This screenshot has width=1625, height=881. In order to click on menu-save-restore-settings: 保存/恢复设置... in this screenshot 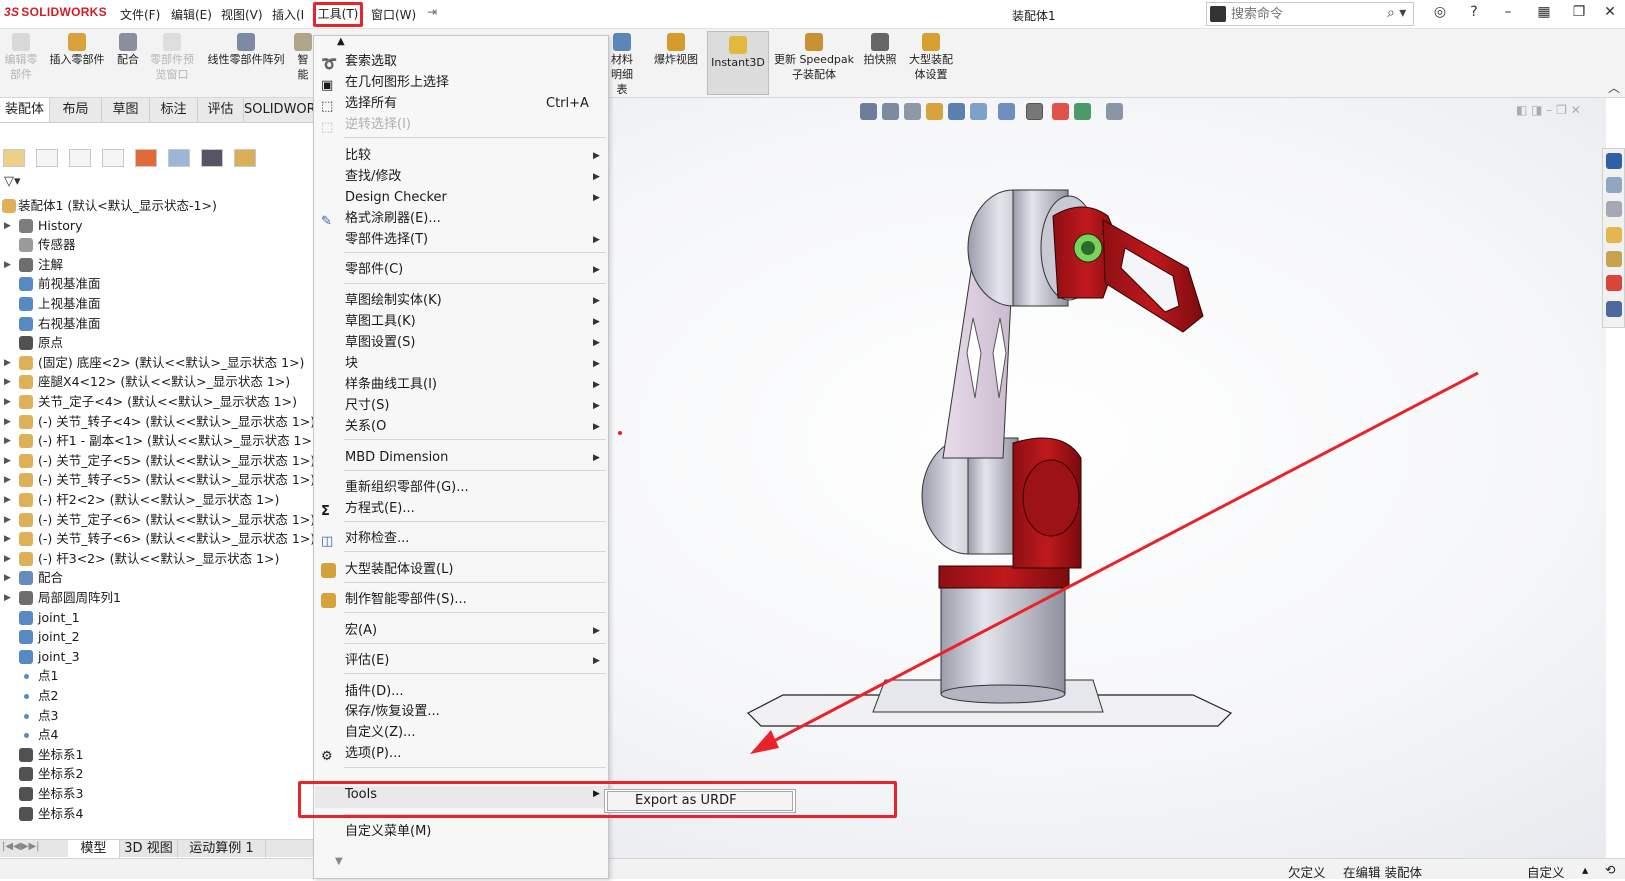, I will do `click(461, 712)`.